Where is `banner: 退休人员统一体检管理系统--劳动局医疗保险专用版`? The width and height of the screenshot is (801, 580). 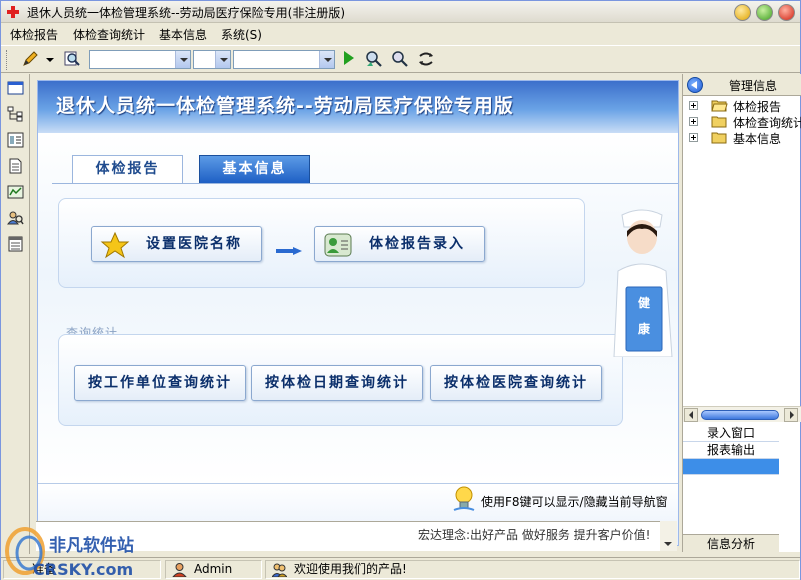 banner: 退休人员统一体检管理系统--劳动局医疗保险专用版 is located at coordinates (358, 107).